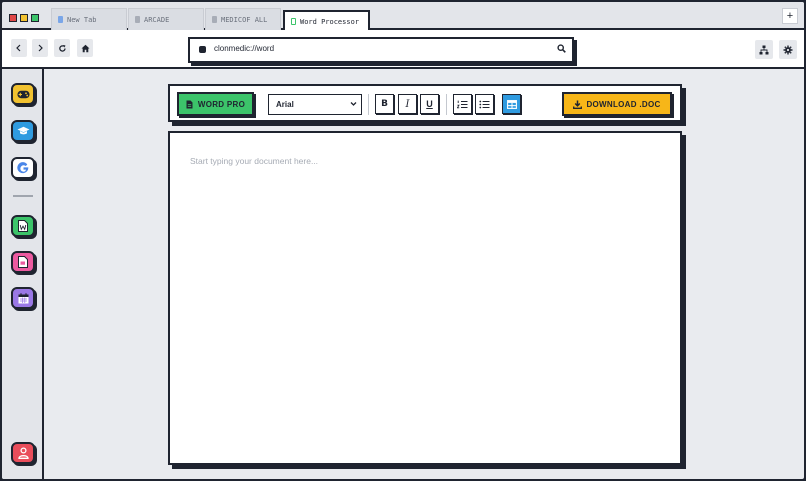 This screenshot has width=806, height=481. I want to click on tab-medicof-all: MEDICOF ALL, so click(243, 19).